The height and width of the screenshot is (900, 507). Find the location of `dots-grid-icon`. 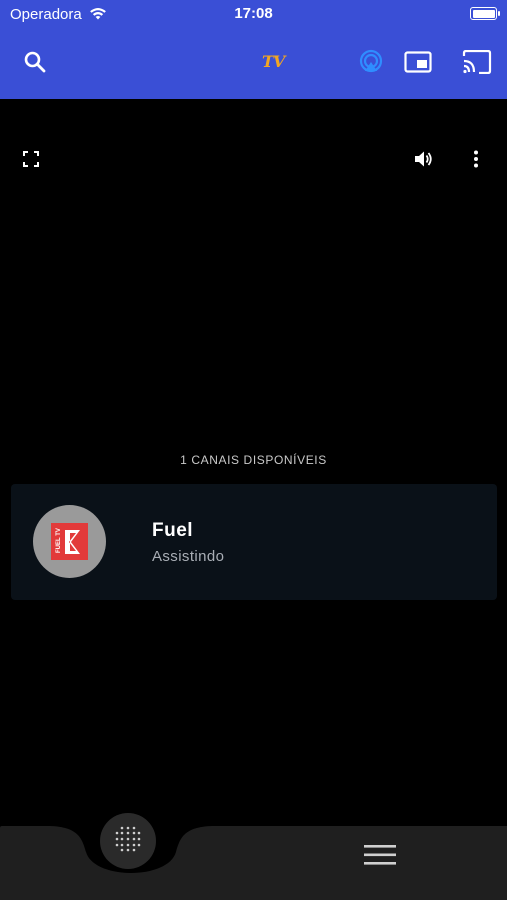

dots-grid-icon is located at coordinates (128, 841).